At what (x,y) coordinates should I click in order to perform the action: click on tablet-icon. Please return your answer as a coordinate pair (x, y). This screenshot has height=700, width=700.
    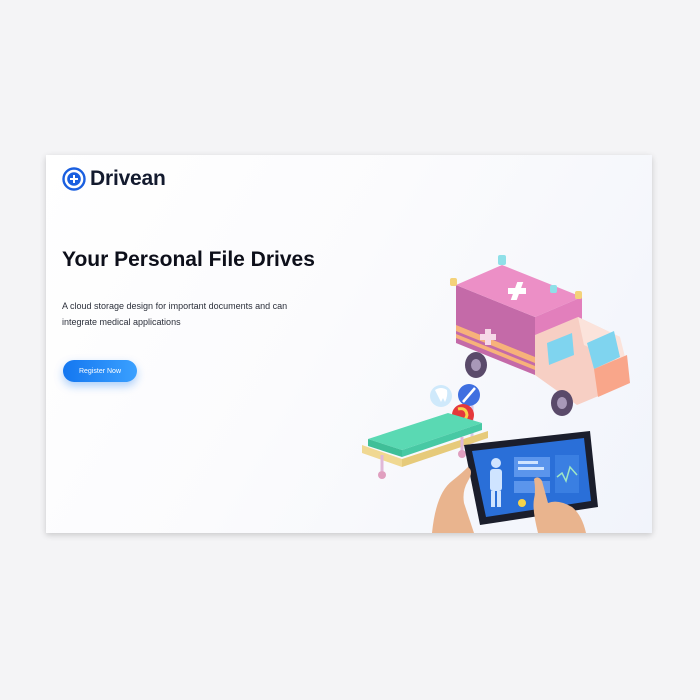
    Looking at the image, I should click on (531, 478).